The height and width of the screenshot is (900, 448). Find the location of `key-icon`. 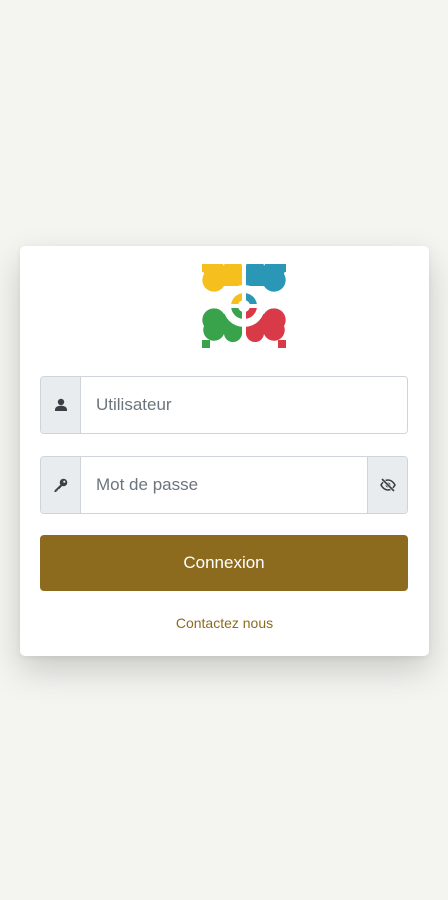

key-icon is located at coordinates (61, 485).